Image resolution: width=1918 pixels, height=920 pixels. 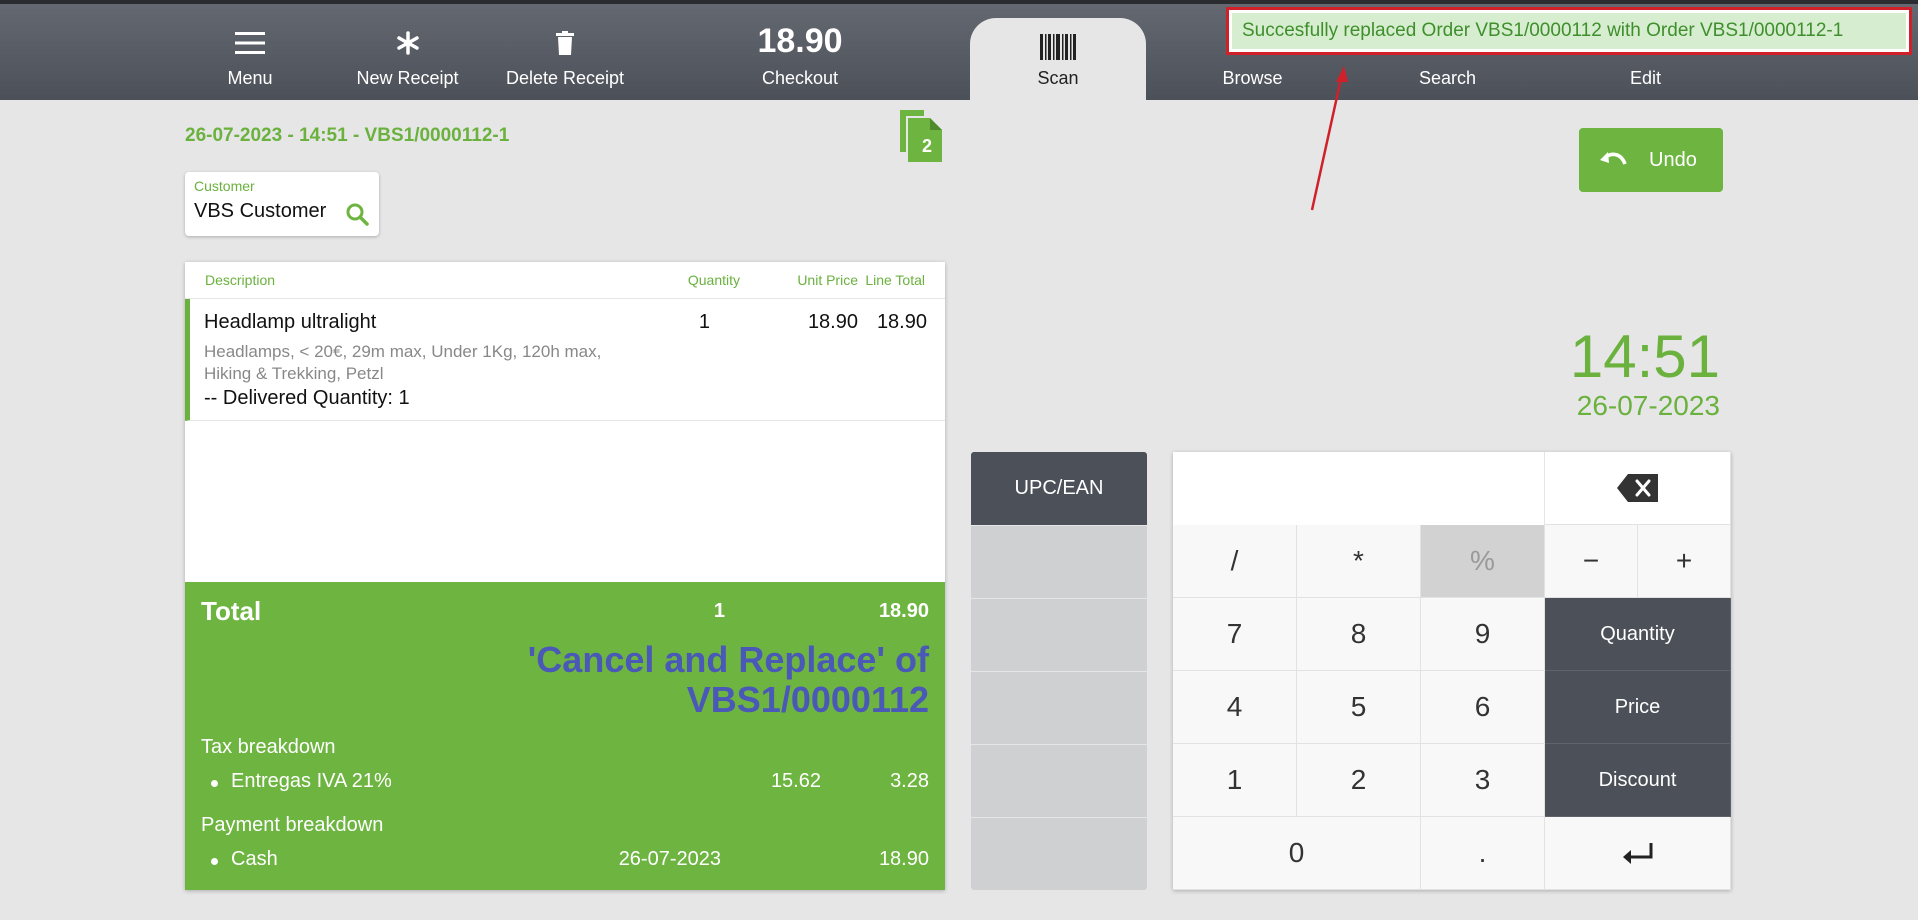 What do you see at coordinates (1058, 47) in the screenshot?
I see `barcode-icon` at bounding box center [1058, 47].